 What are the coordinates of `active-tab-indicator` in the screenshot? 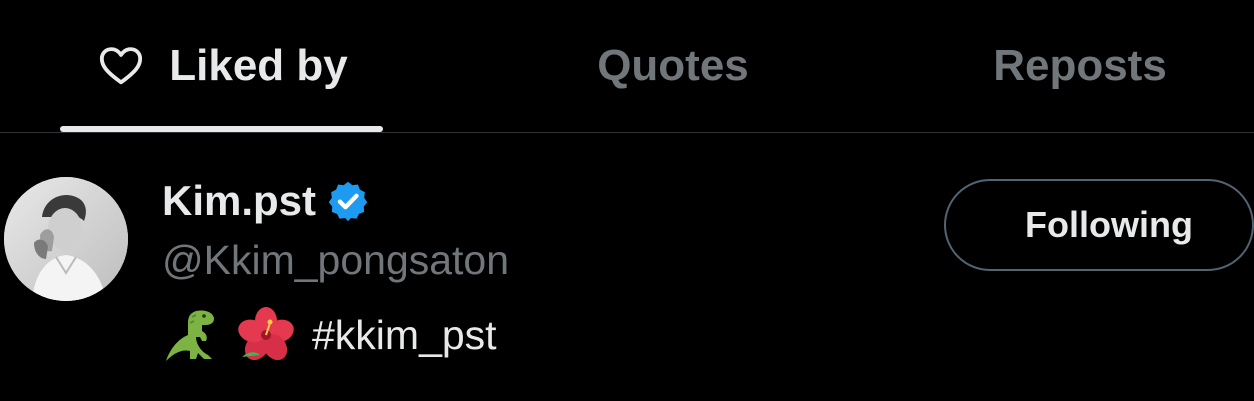 It's located at (221, 129).